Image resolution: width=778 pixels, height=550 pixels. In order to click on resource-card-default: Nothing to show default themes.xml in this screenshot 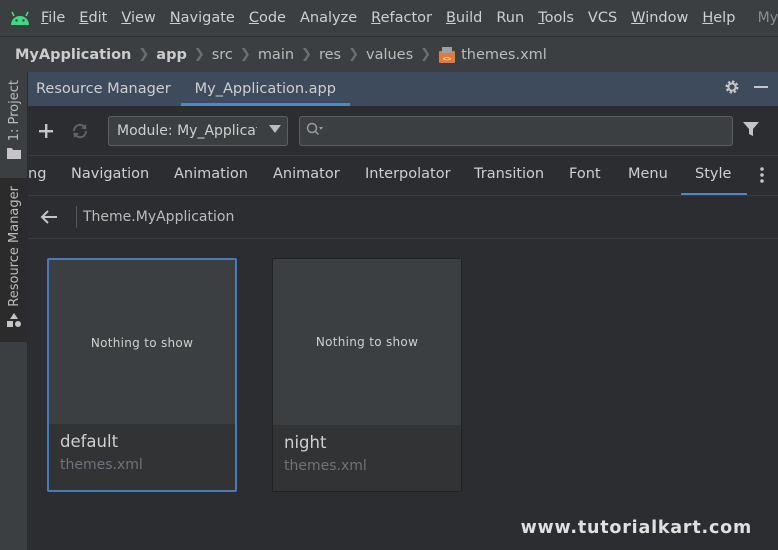, I will do `click(142, 375)`.